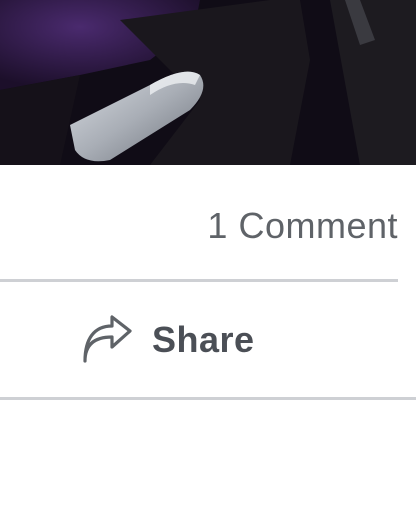 The height and width of the screenshot is (512, 416). I want to click on share-button: Share, so click(167, 340).